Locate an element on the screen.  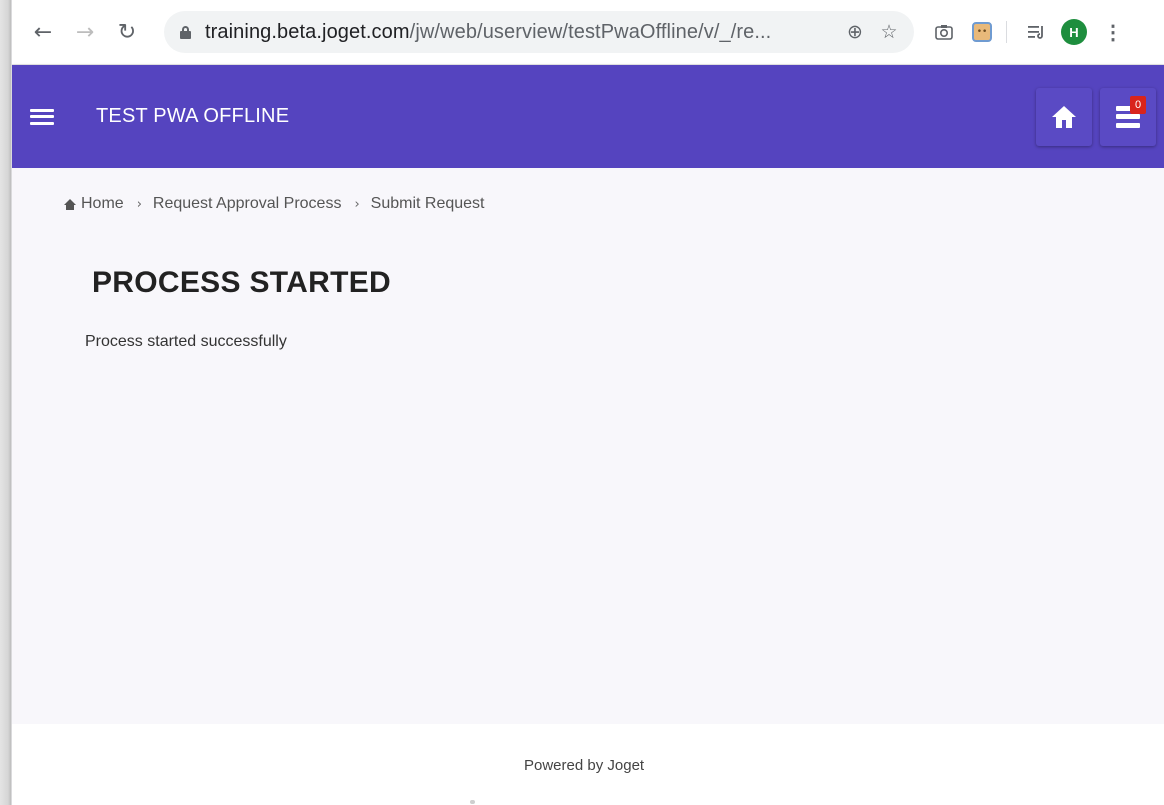
window-edge is located at coordinates (6, 402).